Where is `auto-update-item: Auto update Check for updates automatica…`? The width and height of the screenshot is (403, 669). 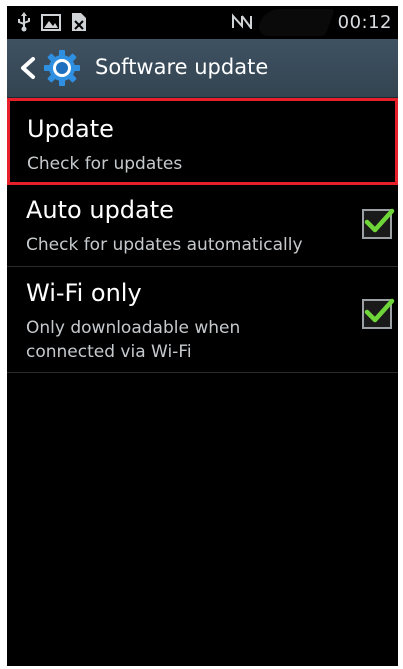 auto-update-item: Auto update Check for updates automatica… is located at coordinates (202, 226).